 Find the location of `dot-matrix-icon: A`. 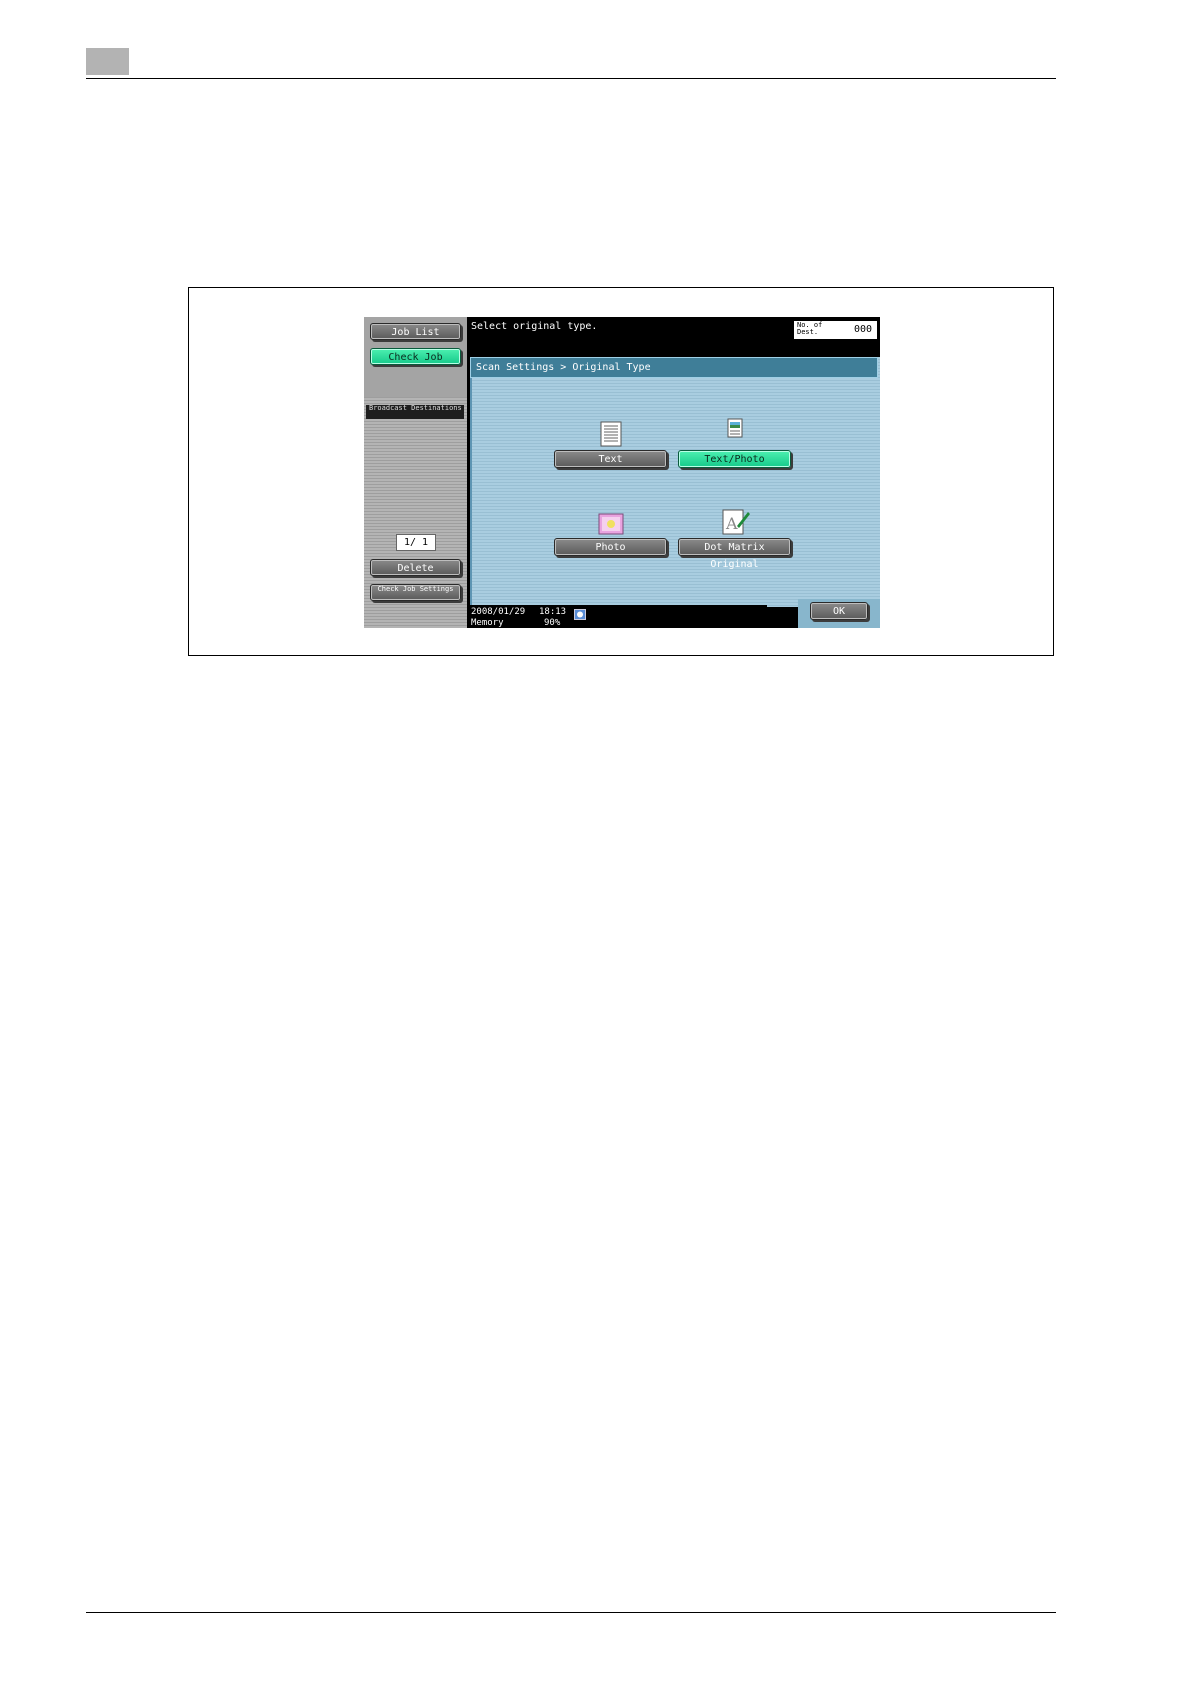

dot-matrix-icon: A is located at coordinates (736, 524).